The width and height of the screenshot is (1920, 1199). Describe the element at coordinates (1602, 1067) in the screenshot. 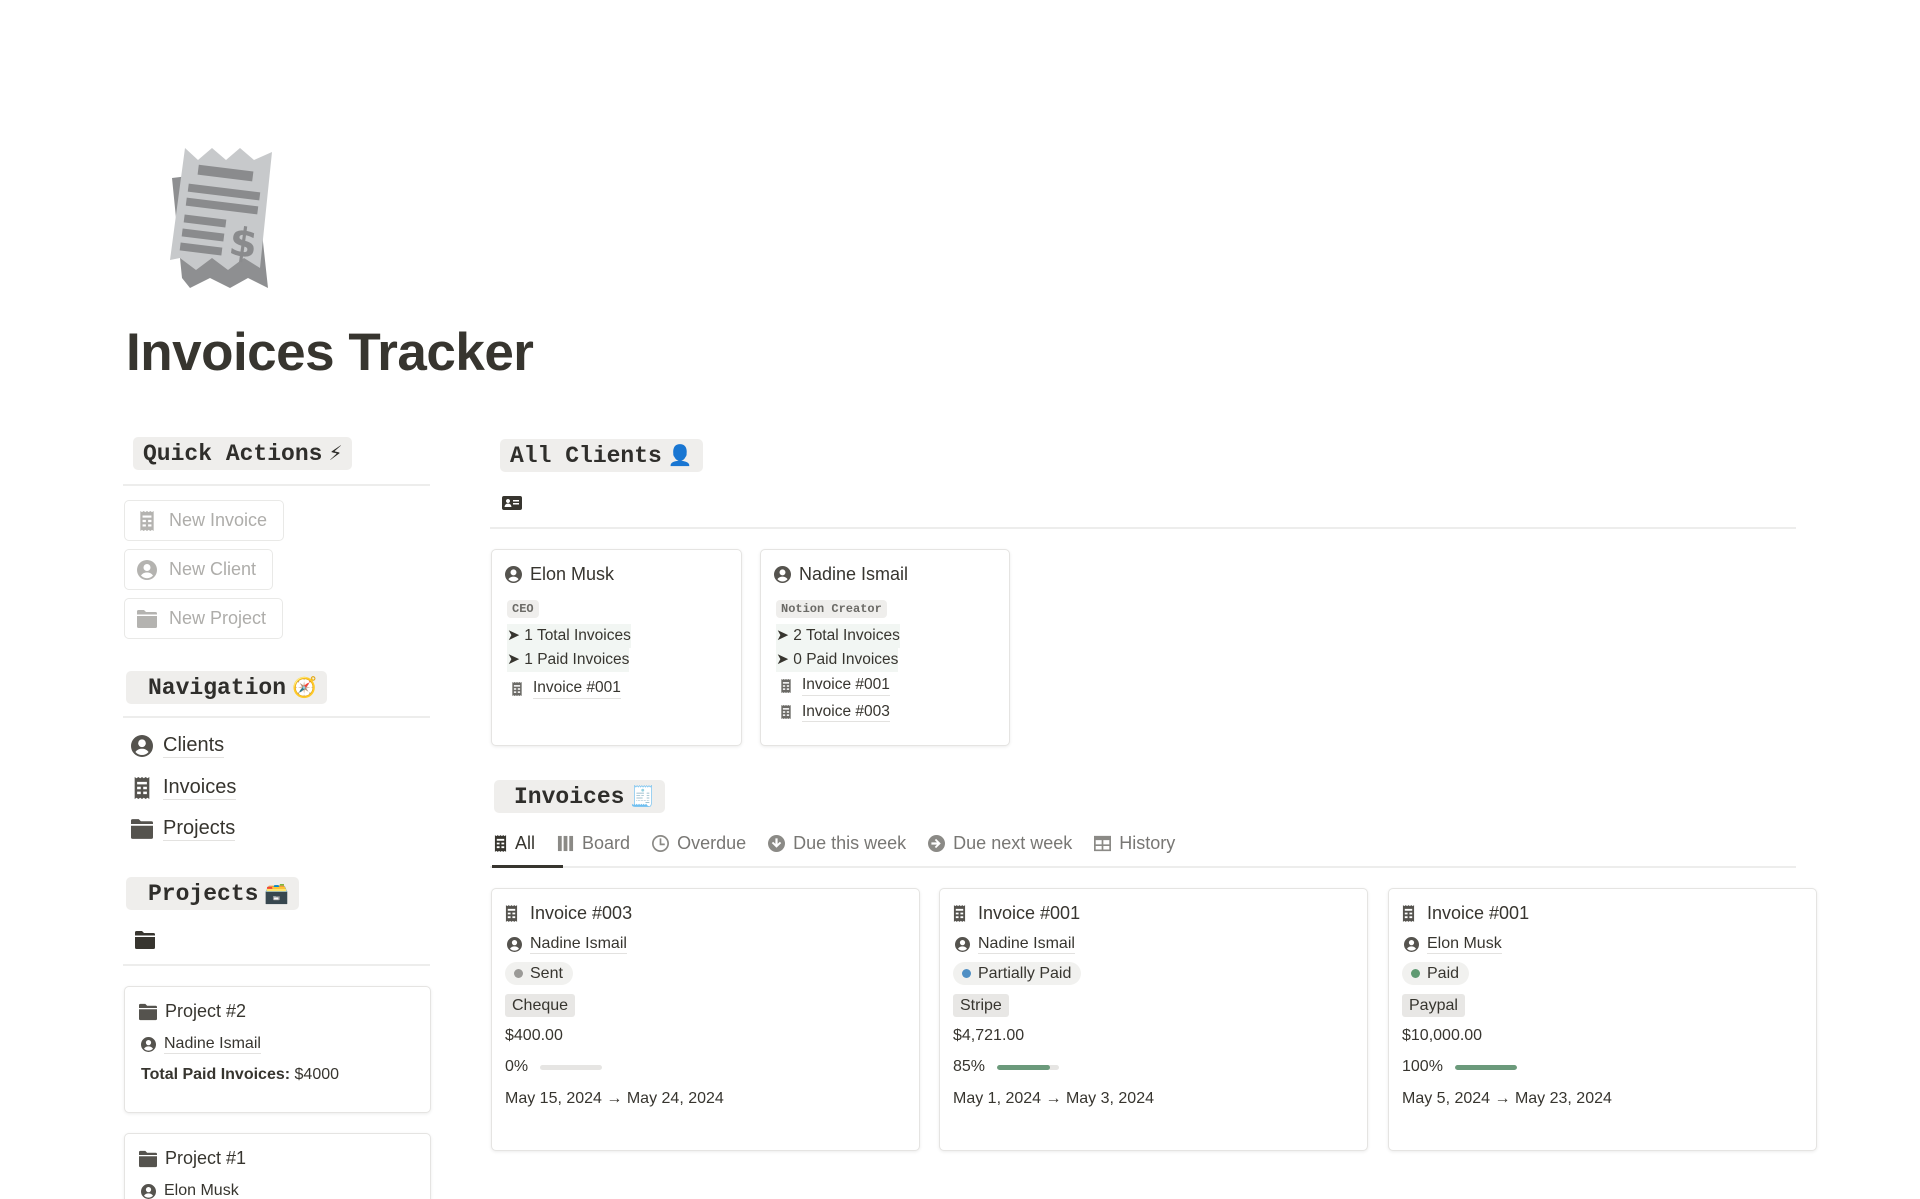

I see `payment-progress: 100%` at that location.